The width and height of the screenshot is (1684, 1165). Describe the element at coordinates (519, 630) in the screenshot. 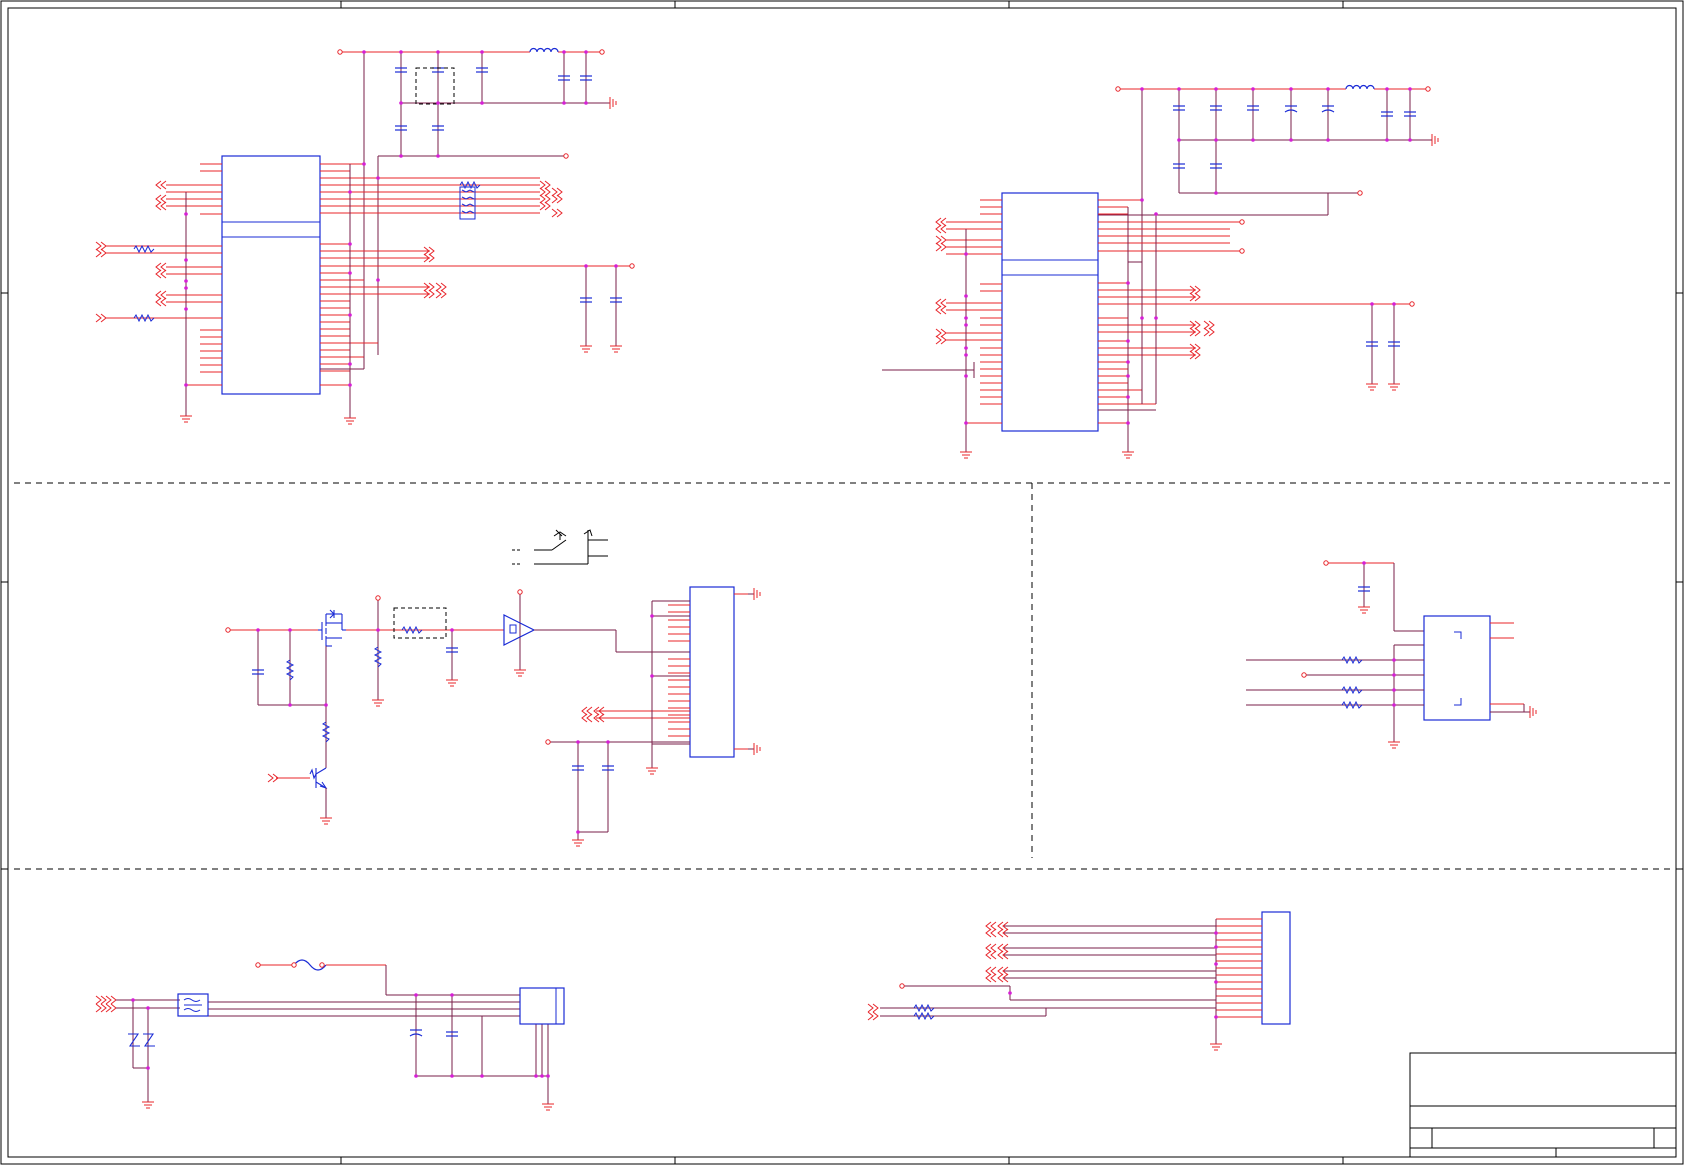

I see `buffer-u3` at that location.